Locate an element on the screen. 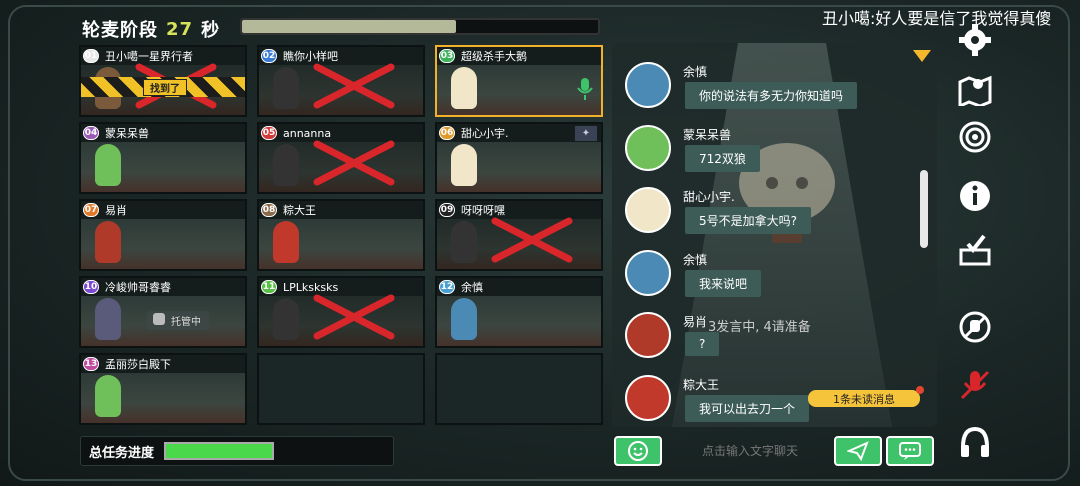  player-name: 粽大王 is located at coordinates (299, 210).